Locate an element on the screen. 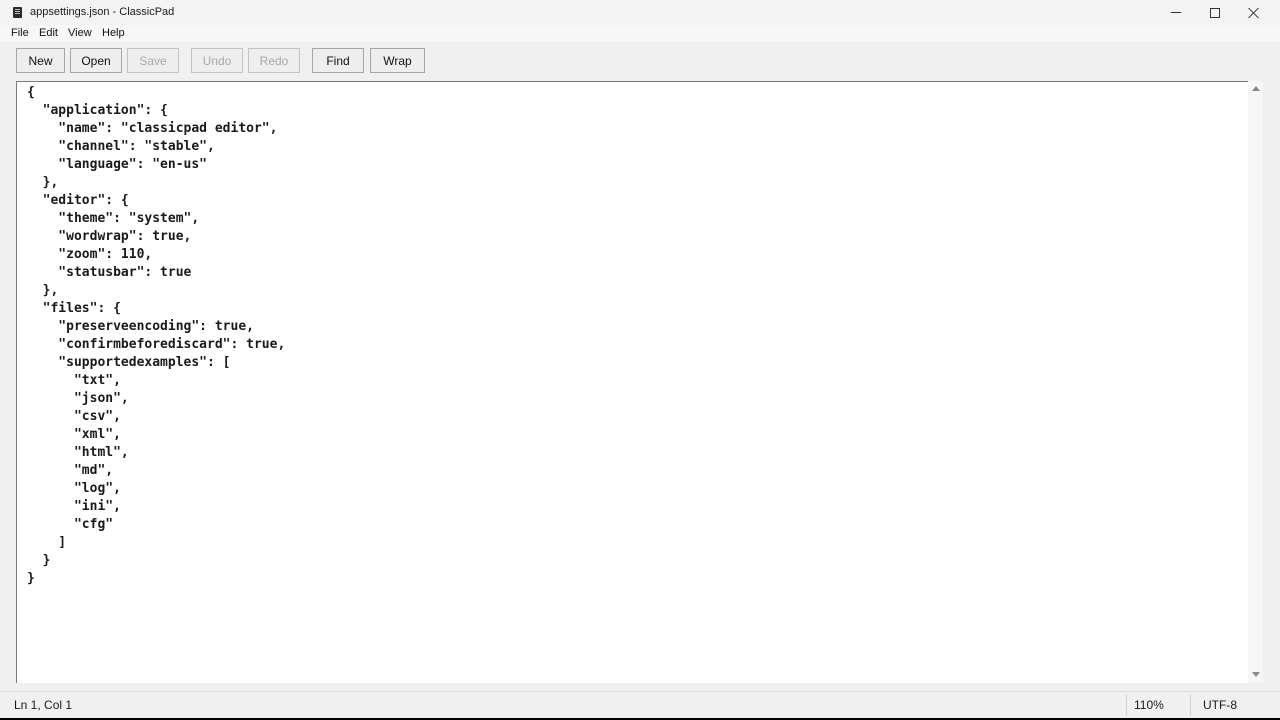  cursor-position: Ln 1, Col 1 is located at coordinates (43, 705).